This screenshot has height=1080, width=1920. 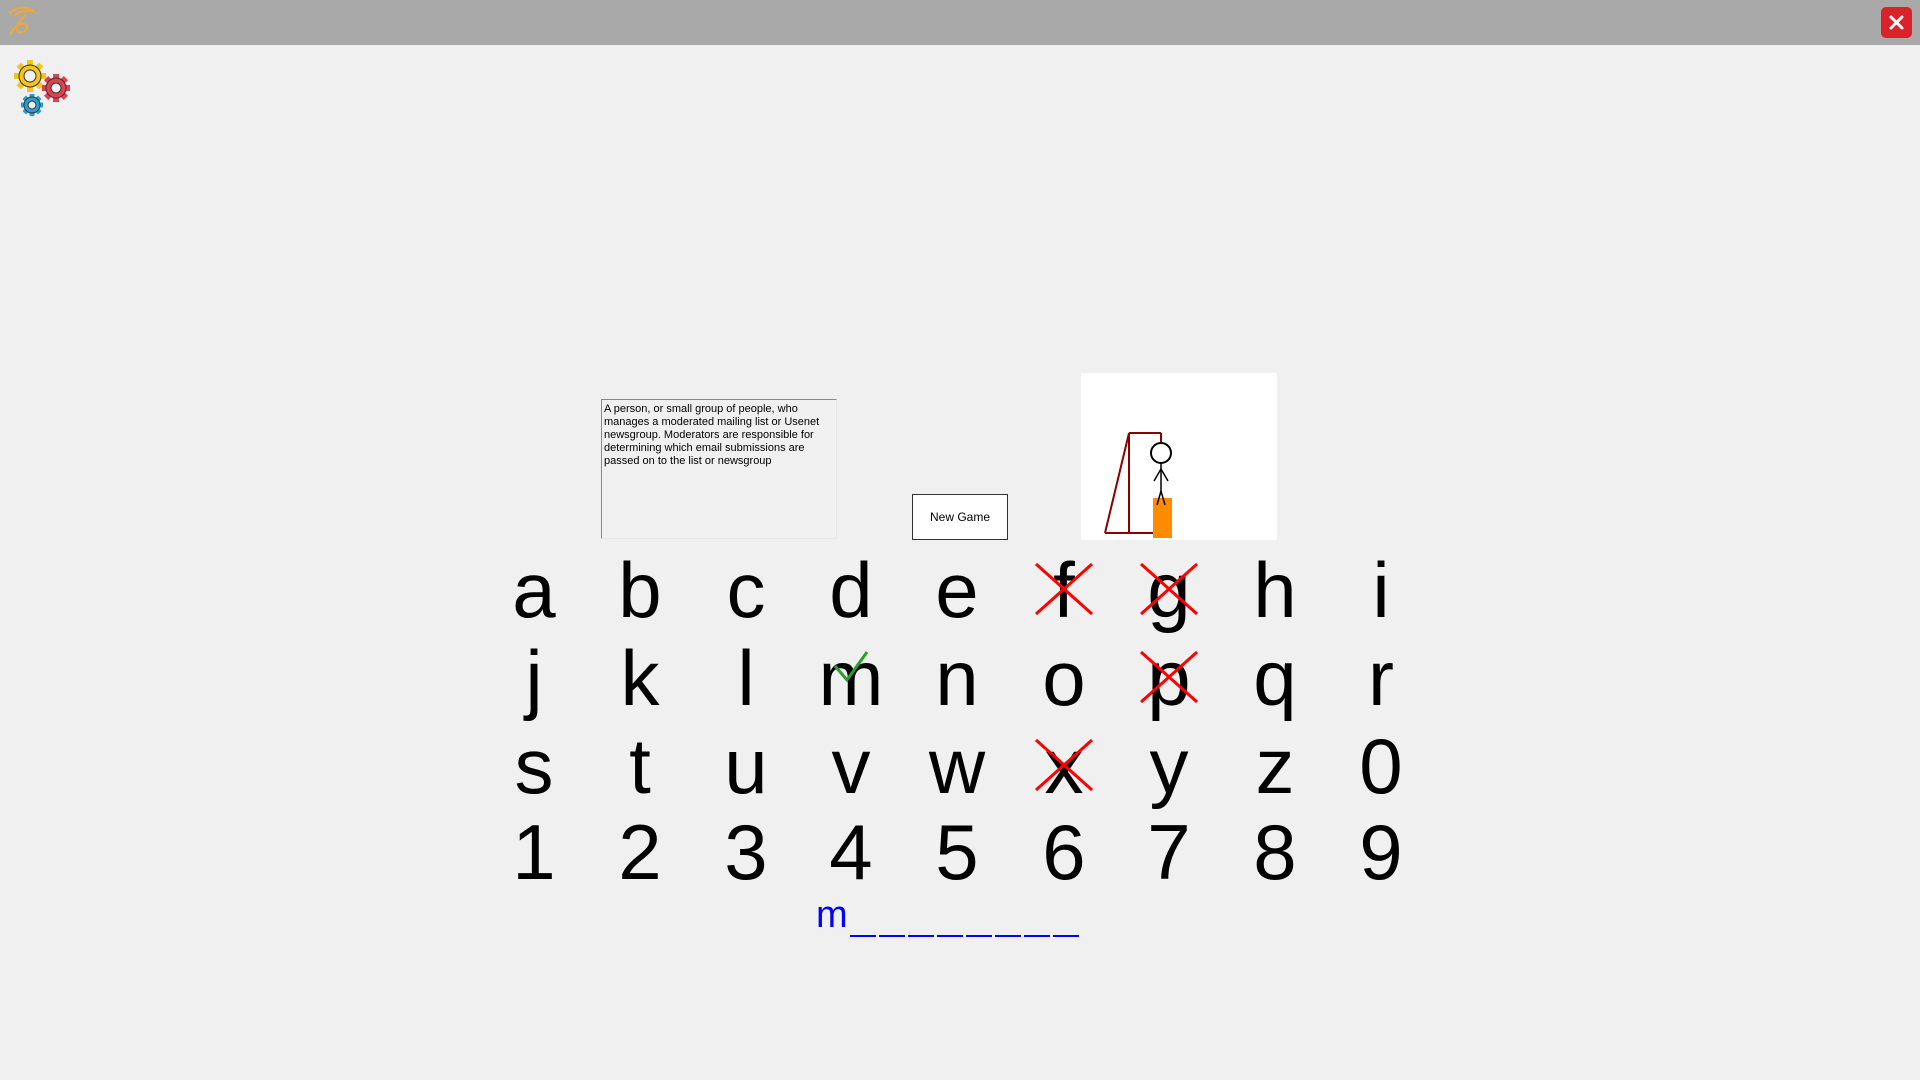 I want to click on letter-key-label: w, so click(x=957, y=766).